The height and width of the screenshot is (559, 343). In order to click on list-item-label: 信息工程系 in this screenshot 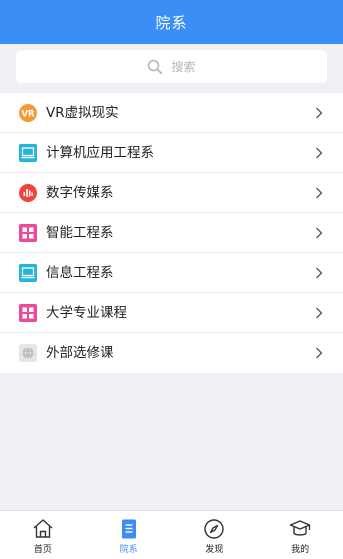, I will do `click(80, 273)`.